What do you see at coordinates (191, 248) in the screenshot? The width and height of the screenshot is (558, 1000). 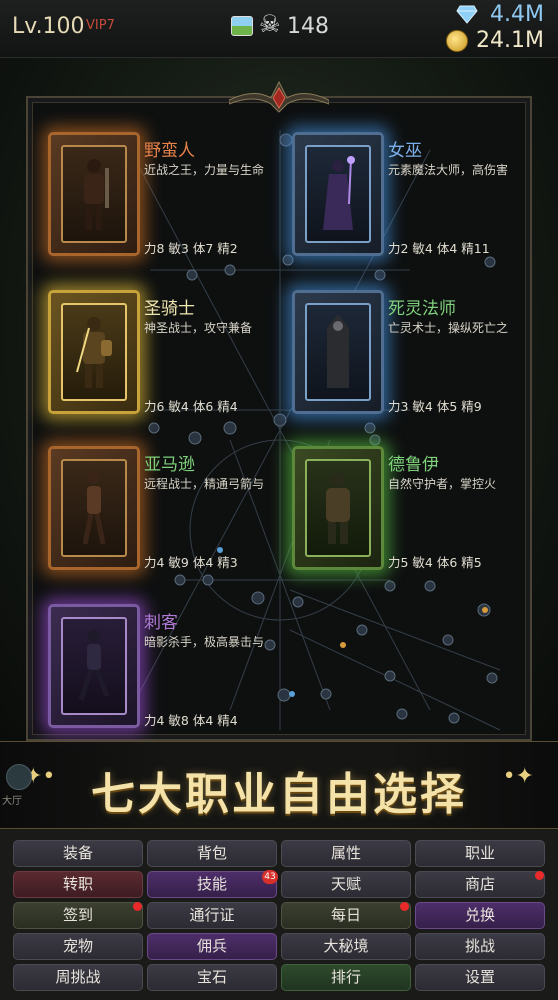 I see `class-stats: 力8 敏3 体7 精2` at bounding box center [191, 248].